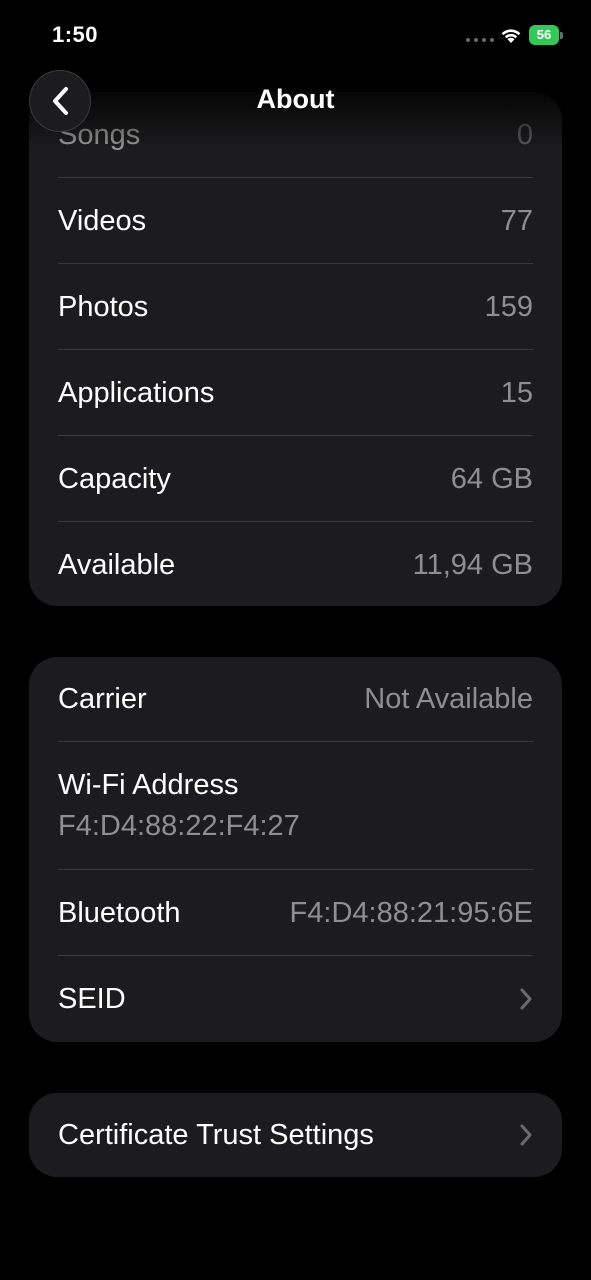 Image resolution: width=591 pixels, height=1280 pixels. What do you see at coordinates (295, 307) in the screenshot?
I see `row-photos: Photos 159` at bounding box center [295, 307].